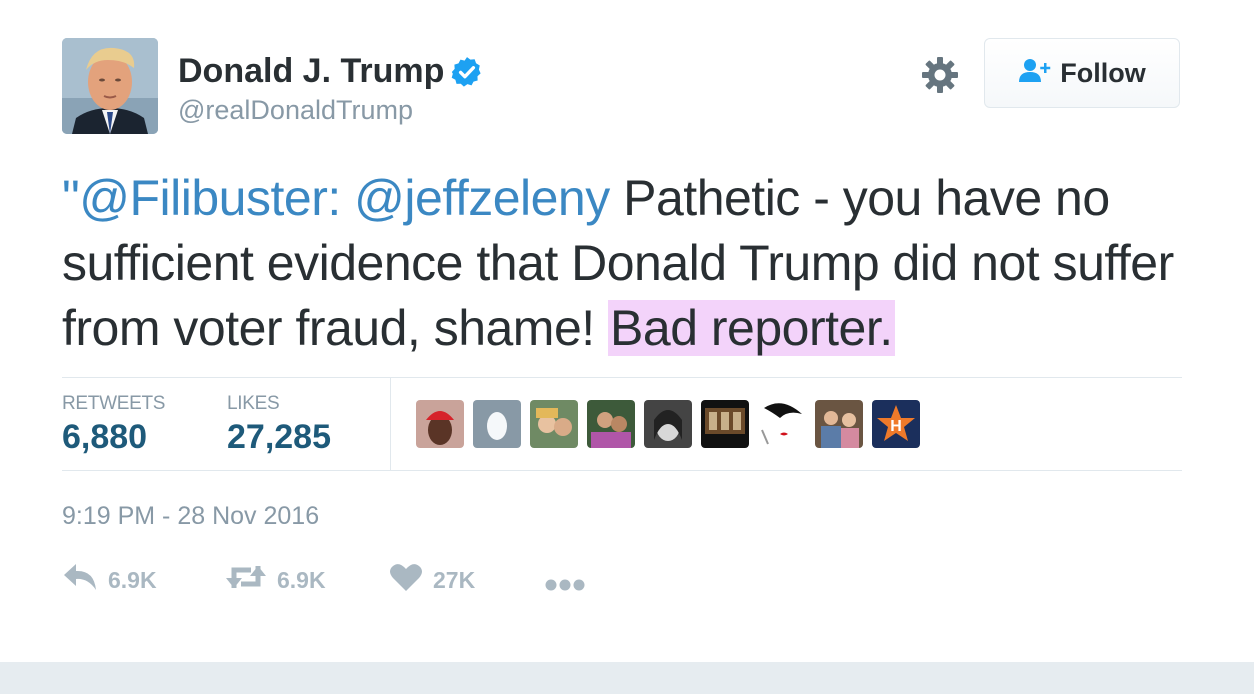 The height and width of the screenshot is (694, 1254). Describe the element at coordinates (279, 437) in the screenshot. I see `likes-count: 27,285` at that location.